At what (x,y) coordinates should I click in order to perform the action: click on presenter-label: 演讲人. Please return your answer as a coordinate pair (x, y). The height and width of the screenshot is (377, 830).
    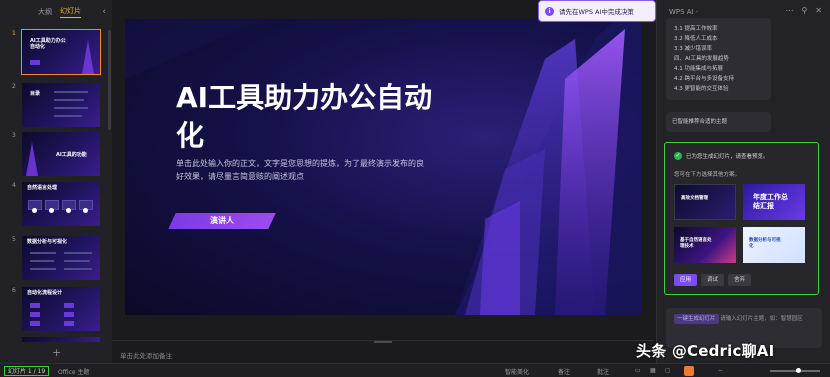
    Looking at the image, I should click on (222, 221).